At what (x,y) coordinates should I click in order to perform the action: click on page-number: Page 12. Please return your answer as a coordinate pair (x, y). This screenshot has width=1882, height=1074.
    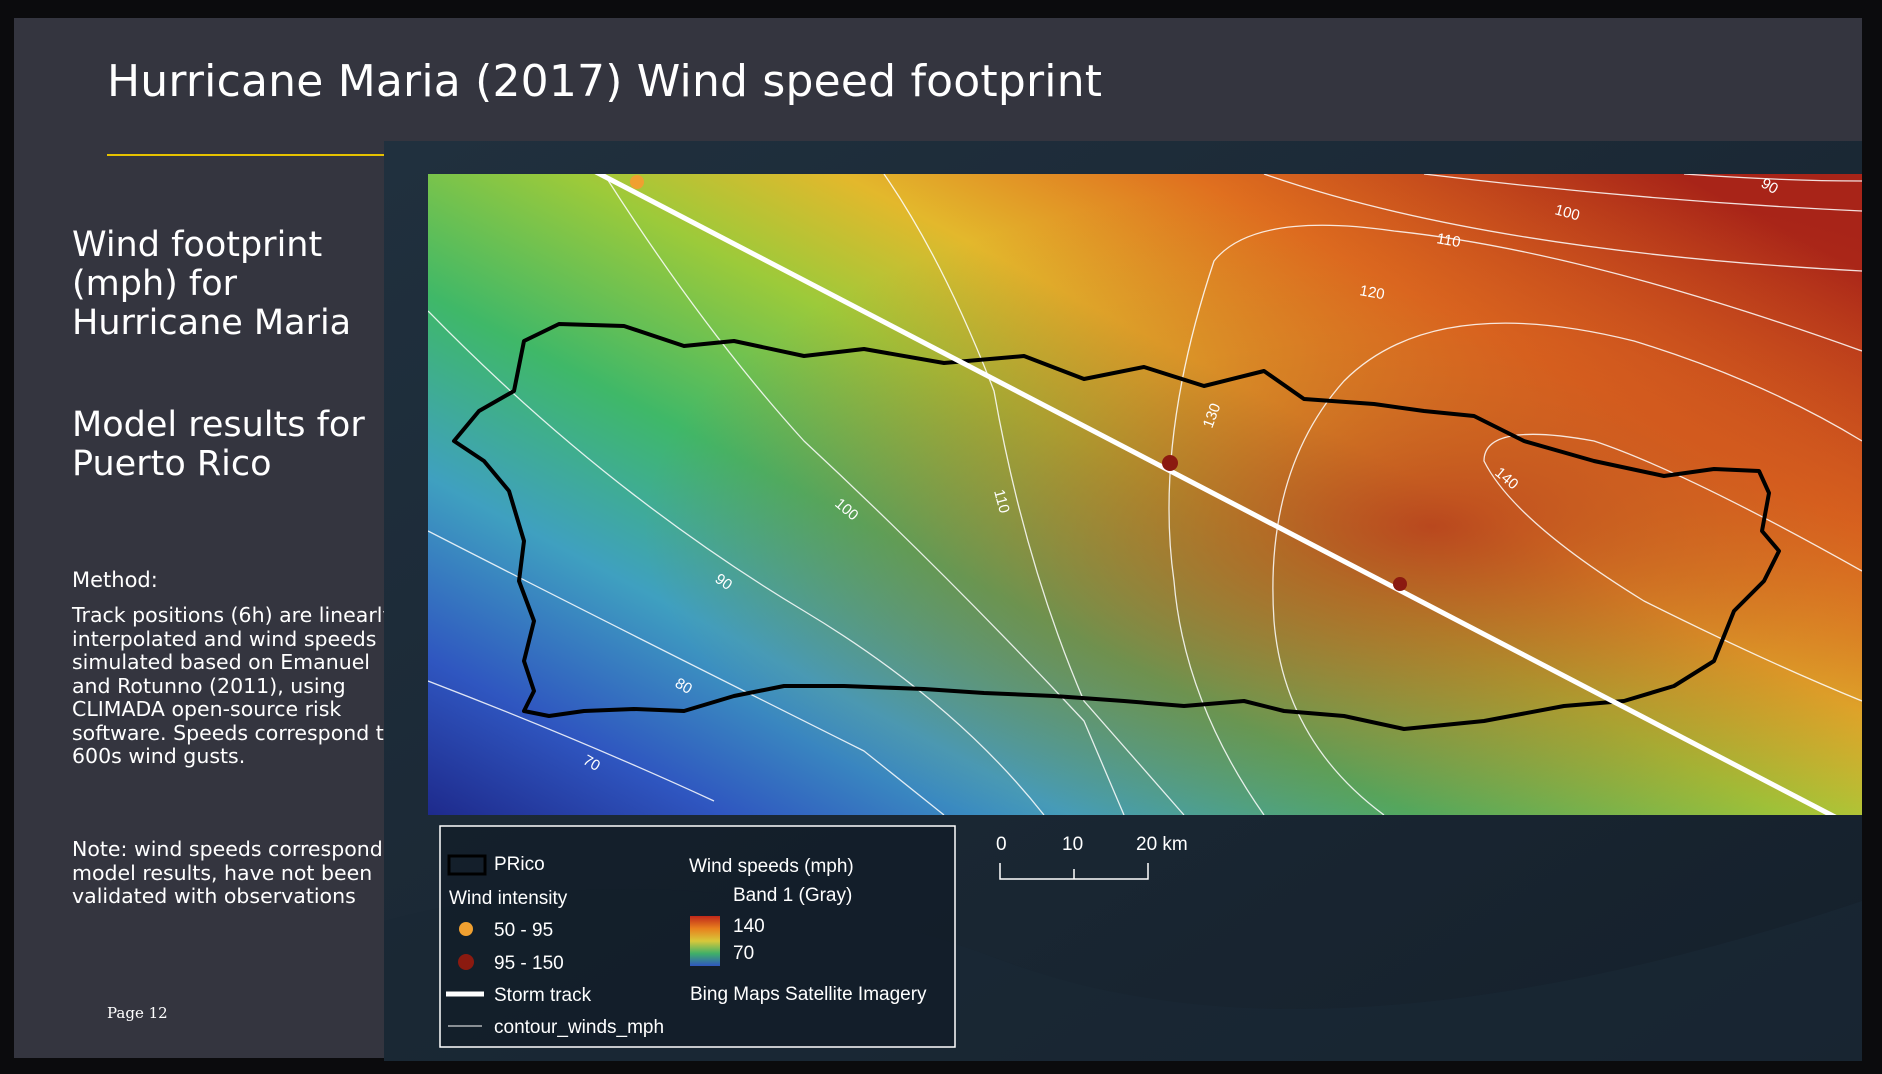
    Looking at the image, I should click on (137, 1013).